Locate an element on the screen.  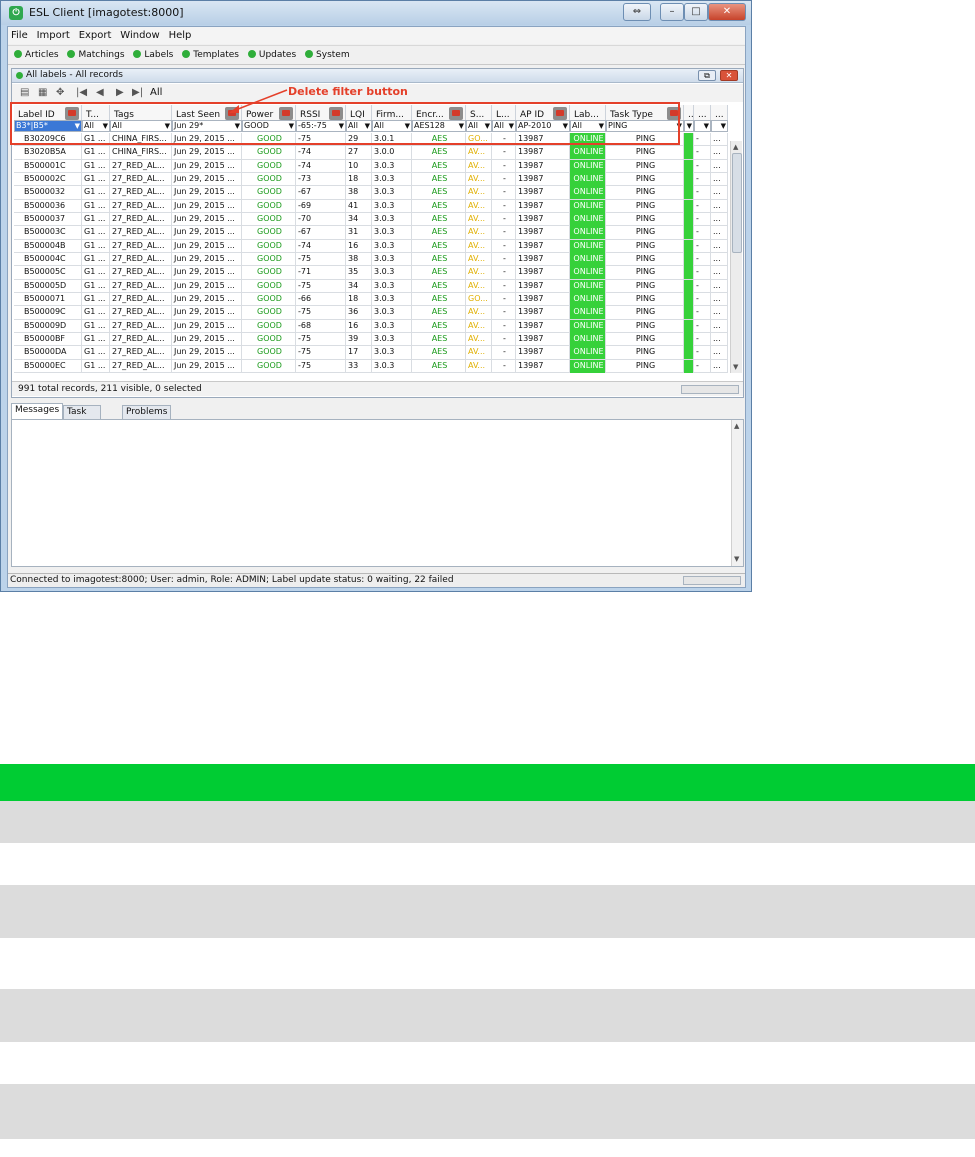
table-cell: 34 is located at coordinates (359, 219).